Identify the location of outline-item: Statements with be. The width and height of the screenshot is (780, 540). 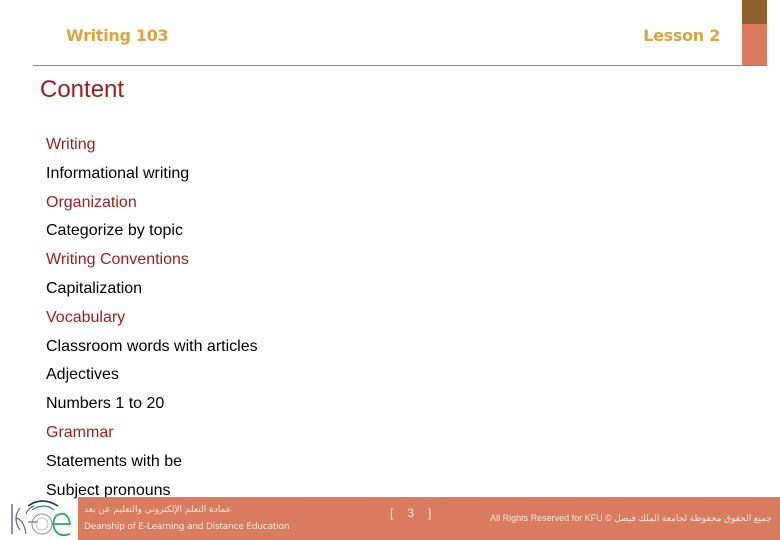
(114, 461).